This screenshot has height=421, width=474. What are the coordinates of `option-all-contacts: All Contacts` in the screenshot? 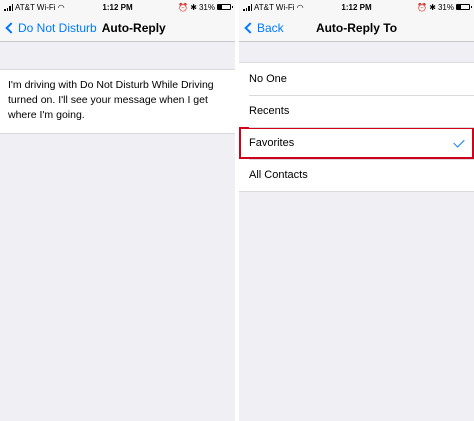 It's located at (356, 175).